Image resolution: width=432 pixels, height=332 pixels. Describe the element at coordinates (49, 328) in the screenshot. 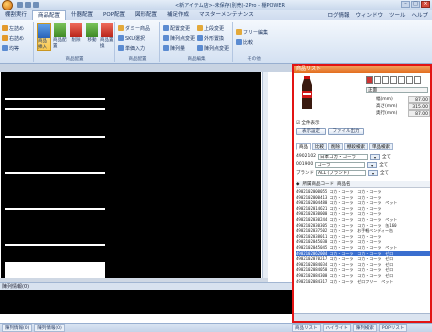

I see `status-tab-info-2: 陳列情報(0)` at that location.